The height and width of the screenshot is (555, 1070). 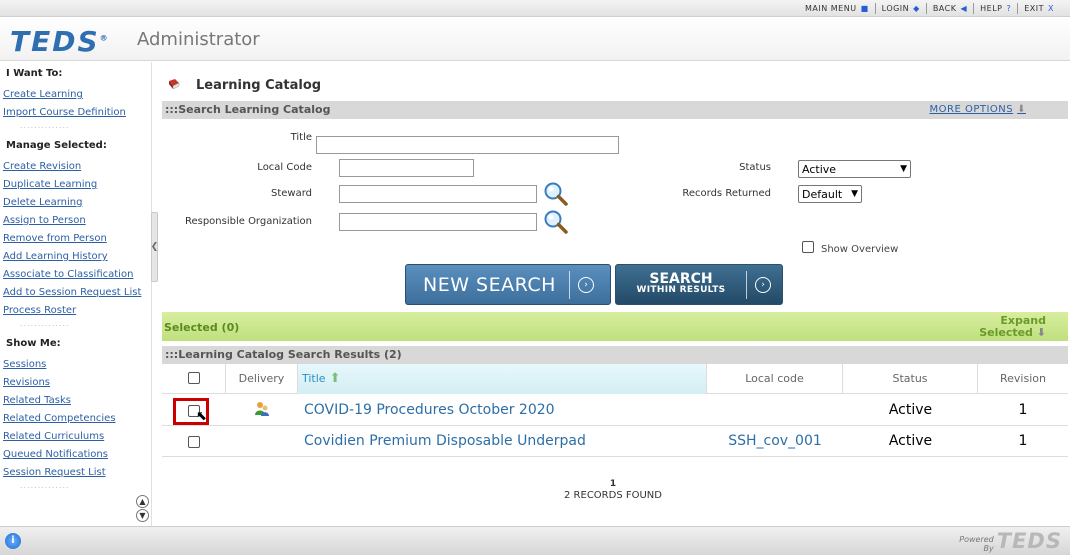 What do you see at coordinates (1023, 441) in the screenshot?
I see `revision-cell: 1` at bounding box center [1023, 441].